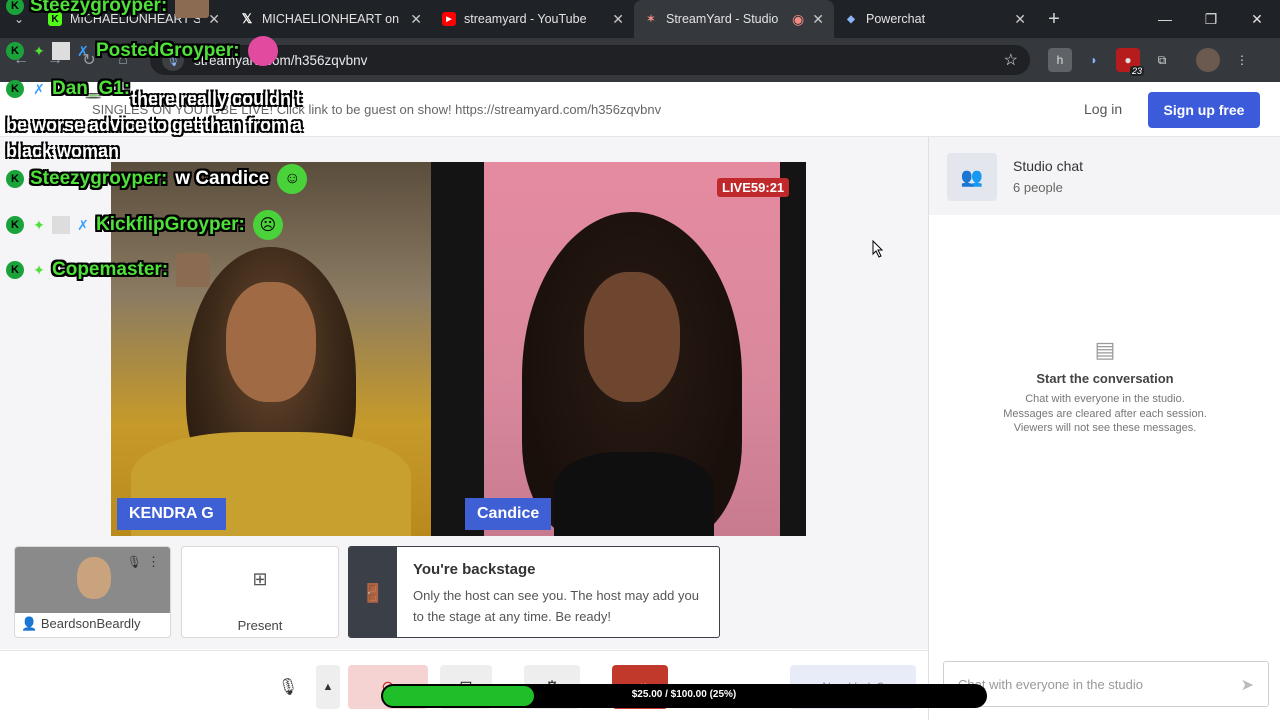 The width and height of the screenshot is (1280, 720). Describe the element at coordinates (1094, 60) in the screenshot. I see `audio-extension-icon: ◗` at that location.